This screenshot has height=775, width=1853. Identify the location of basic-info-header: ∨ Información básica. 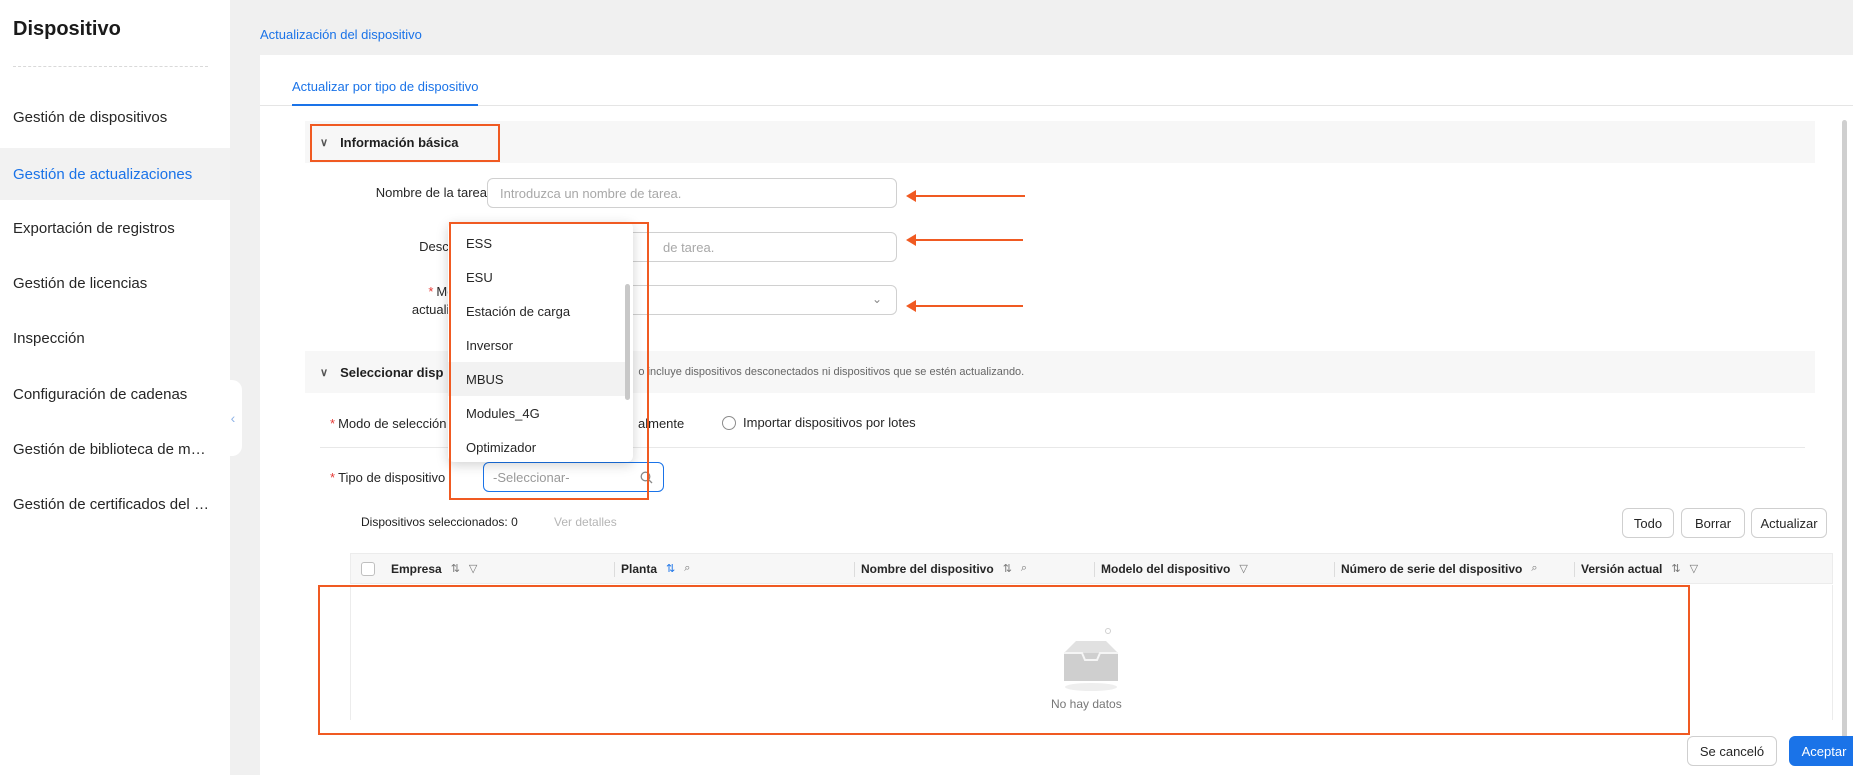
(1060, 142).